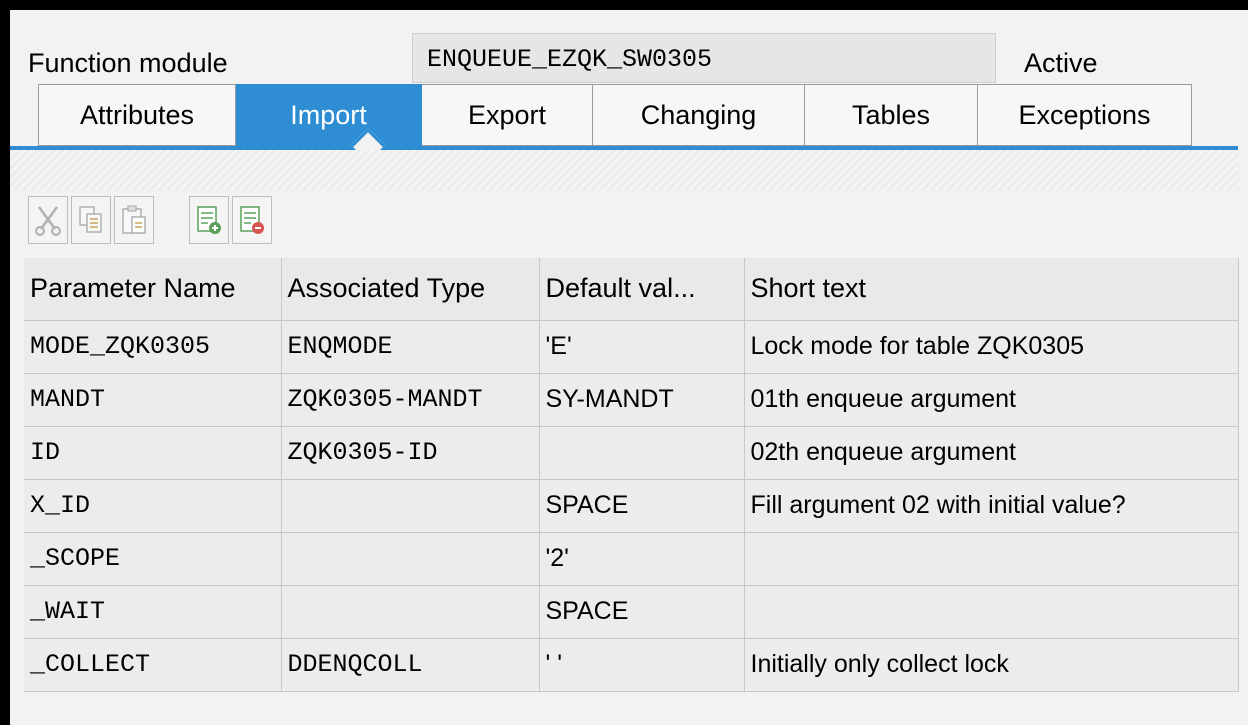 This screenshot has width=1248, height=725. Describe the element at coordinates (507, 115) in the screenshot. I see `tab-export: Export` at that location.